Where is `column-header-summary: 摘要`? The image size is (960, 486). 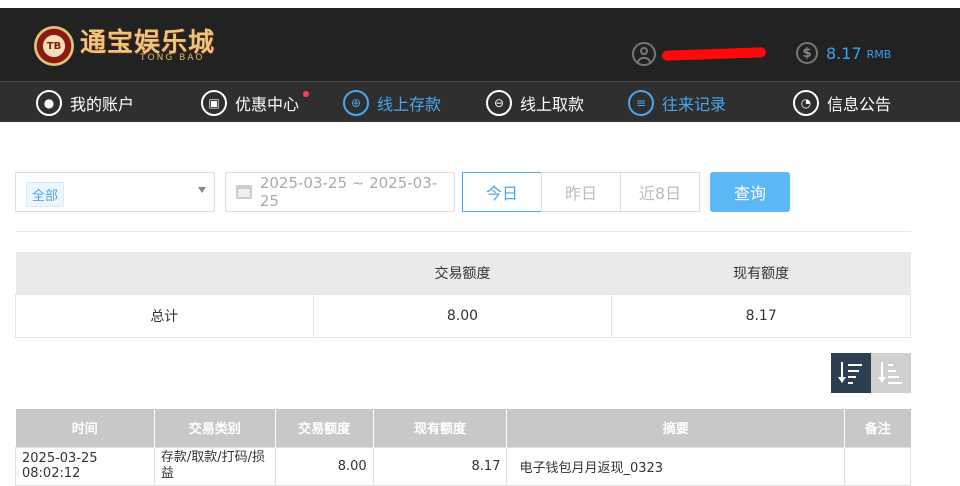 column-header-summary: 摘要 is located at coordinates (676, 428).